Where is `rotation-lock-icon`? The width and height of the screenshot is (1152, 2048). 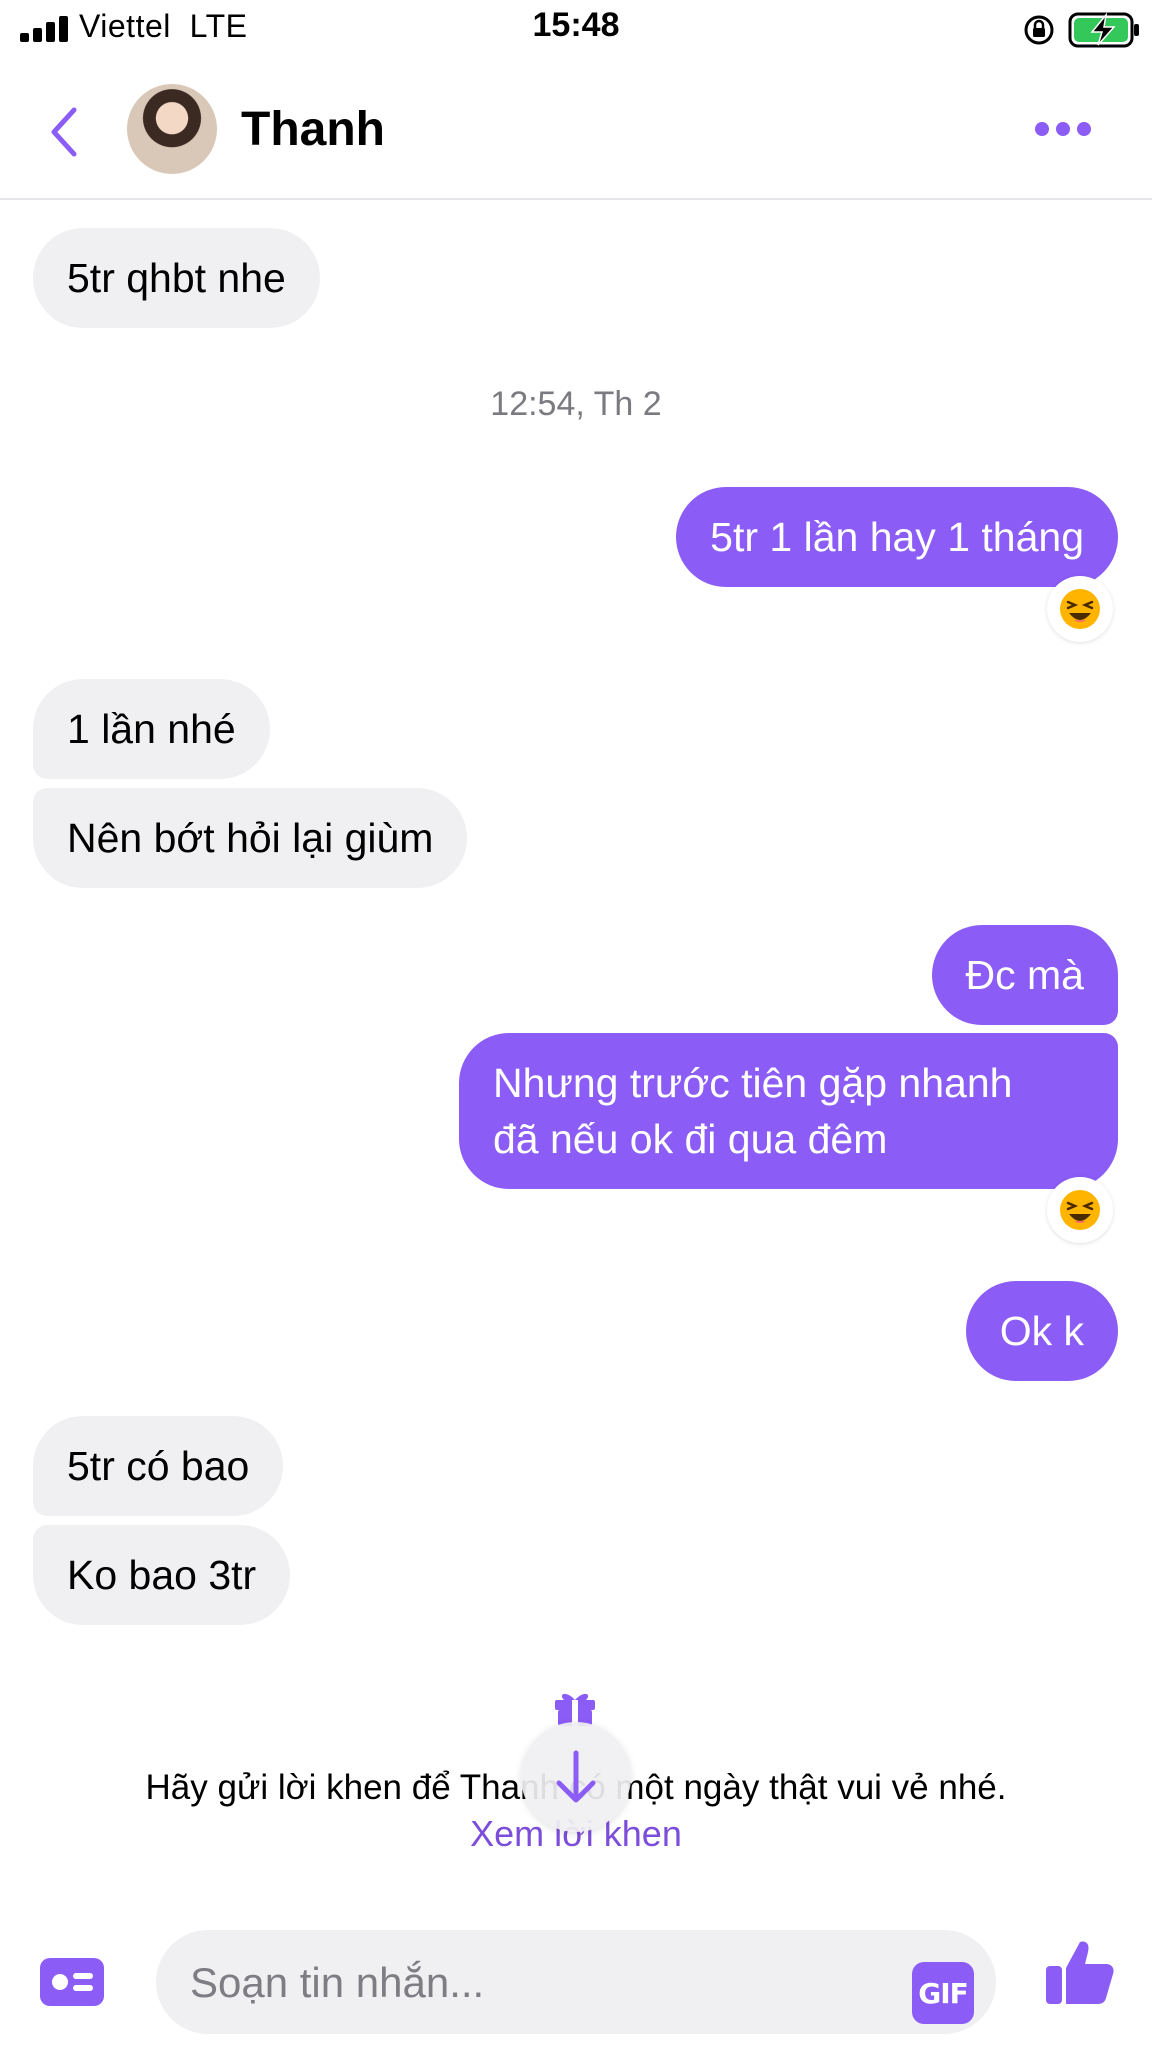 rotation-lock-icon is located at coordinates (1039, 30).